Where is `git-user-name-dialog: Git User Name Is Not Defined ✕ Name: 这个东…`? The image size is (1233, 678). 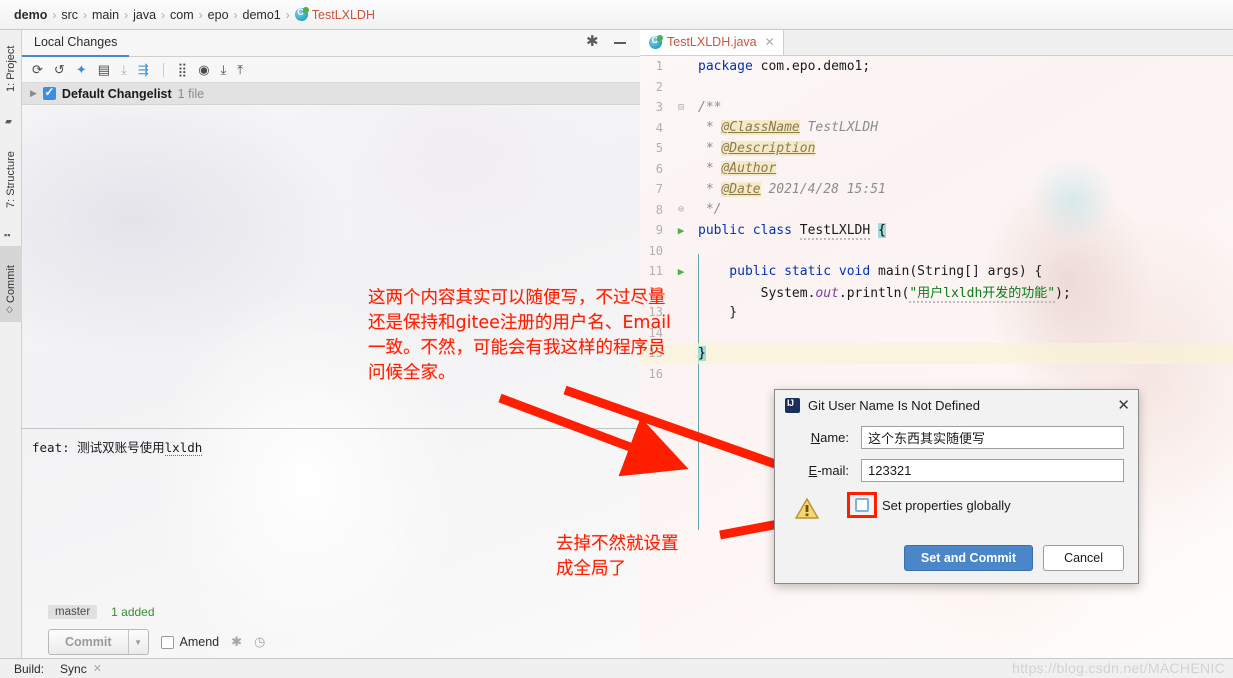
git-user-name-dialog: Git User Name Is Not Defined ✕ Name: 这个东… is located at coordinates (956, 486).